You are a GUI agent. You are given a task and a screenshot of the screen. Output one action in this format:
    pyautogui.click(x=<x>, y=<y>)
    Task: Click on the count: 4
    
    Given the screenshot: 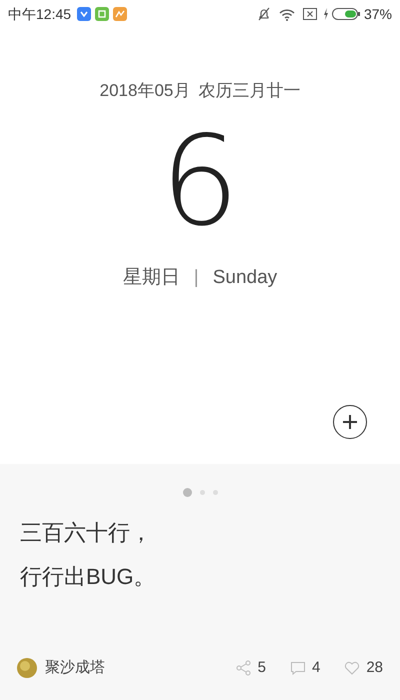 What is the action you would take?
    pyautogui.click(x=316, y=668)
    